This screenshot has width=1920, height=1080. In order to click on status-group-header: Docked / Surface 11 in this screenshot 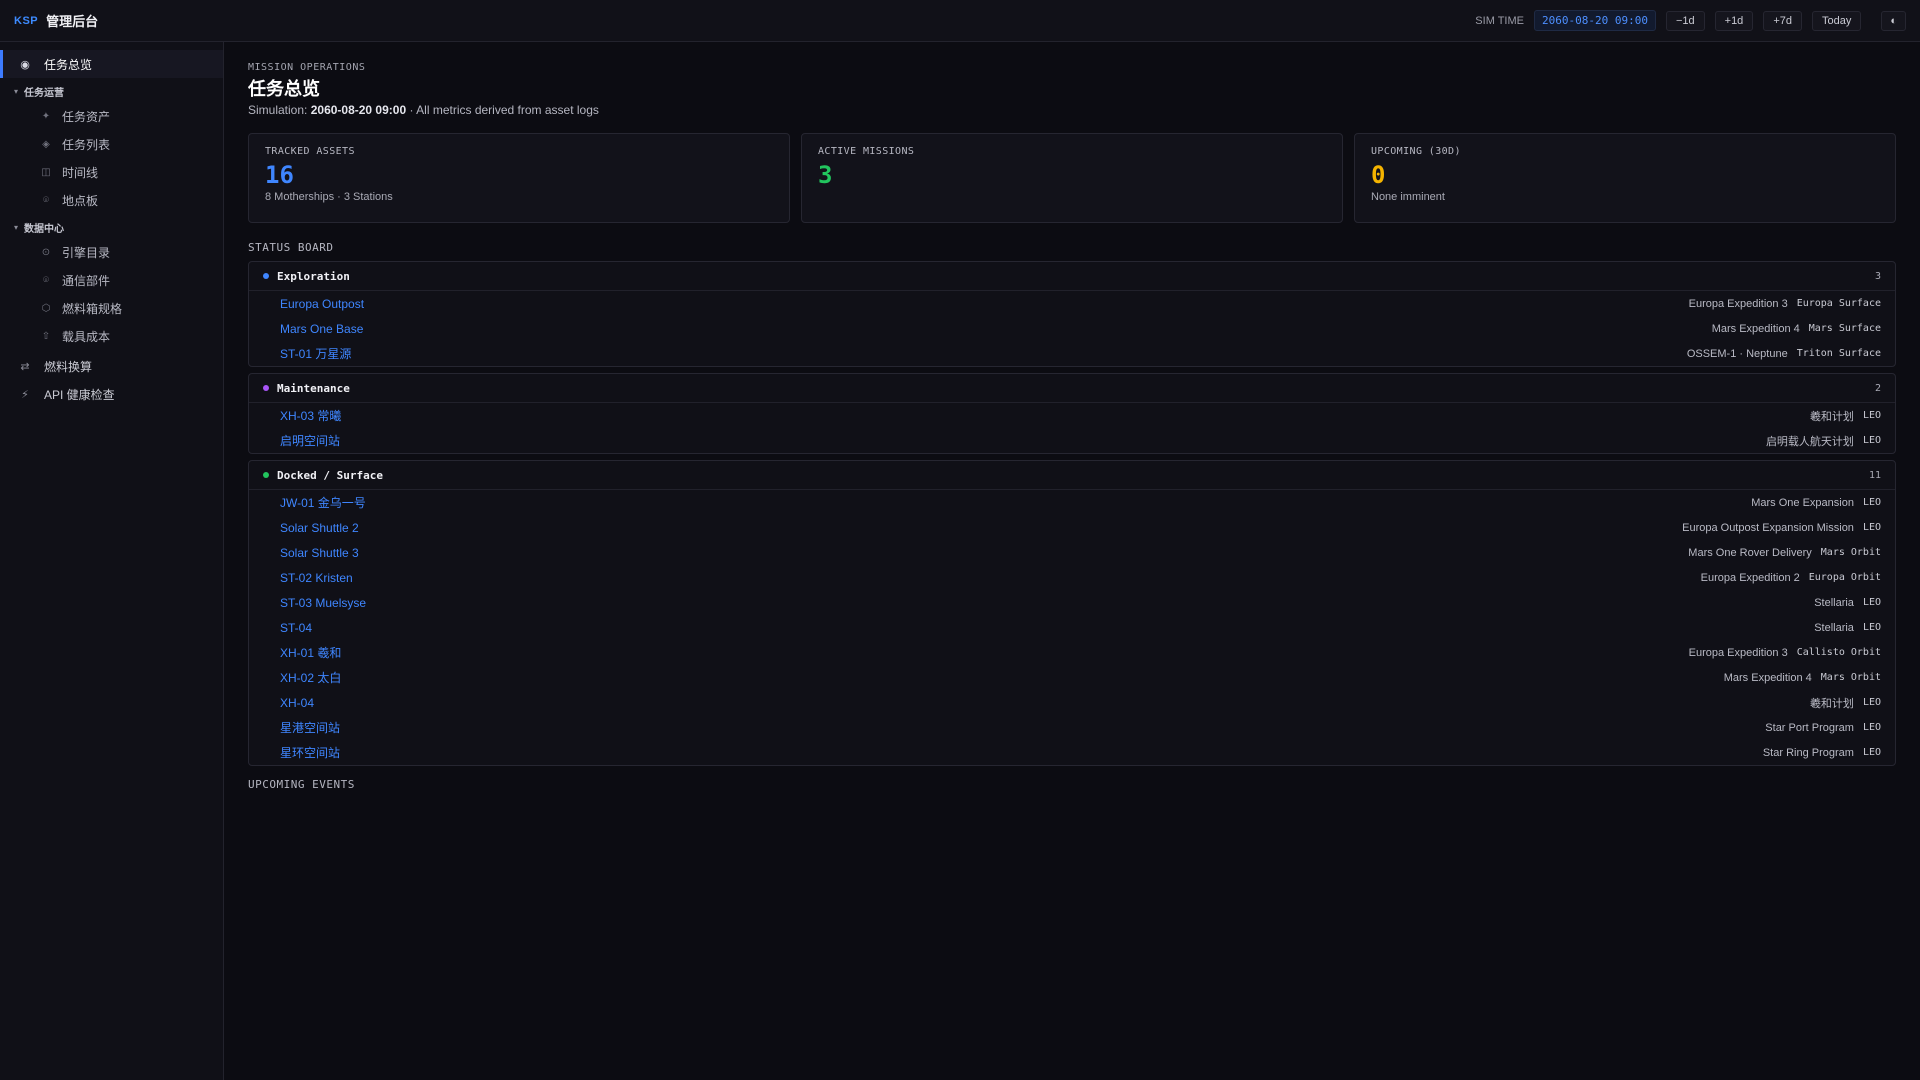, I will do `click(1072, 475)`.